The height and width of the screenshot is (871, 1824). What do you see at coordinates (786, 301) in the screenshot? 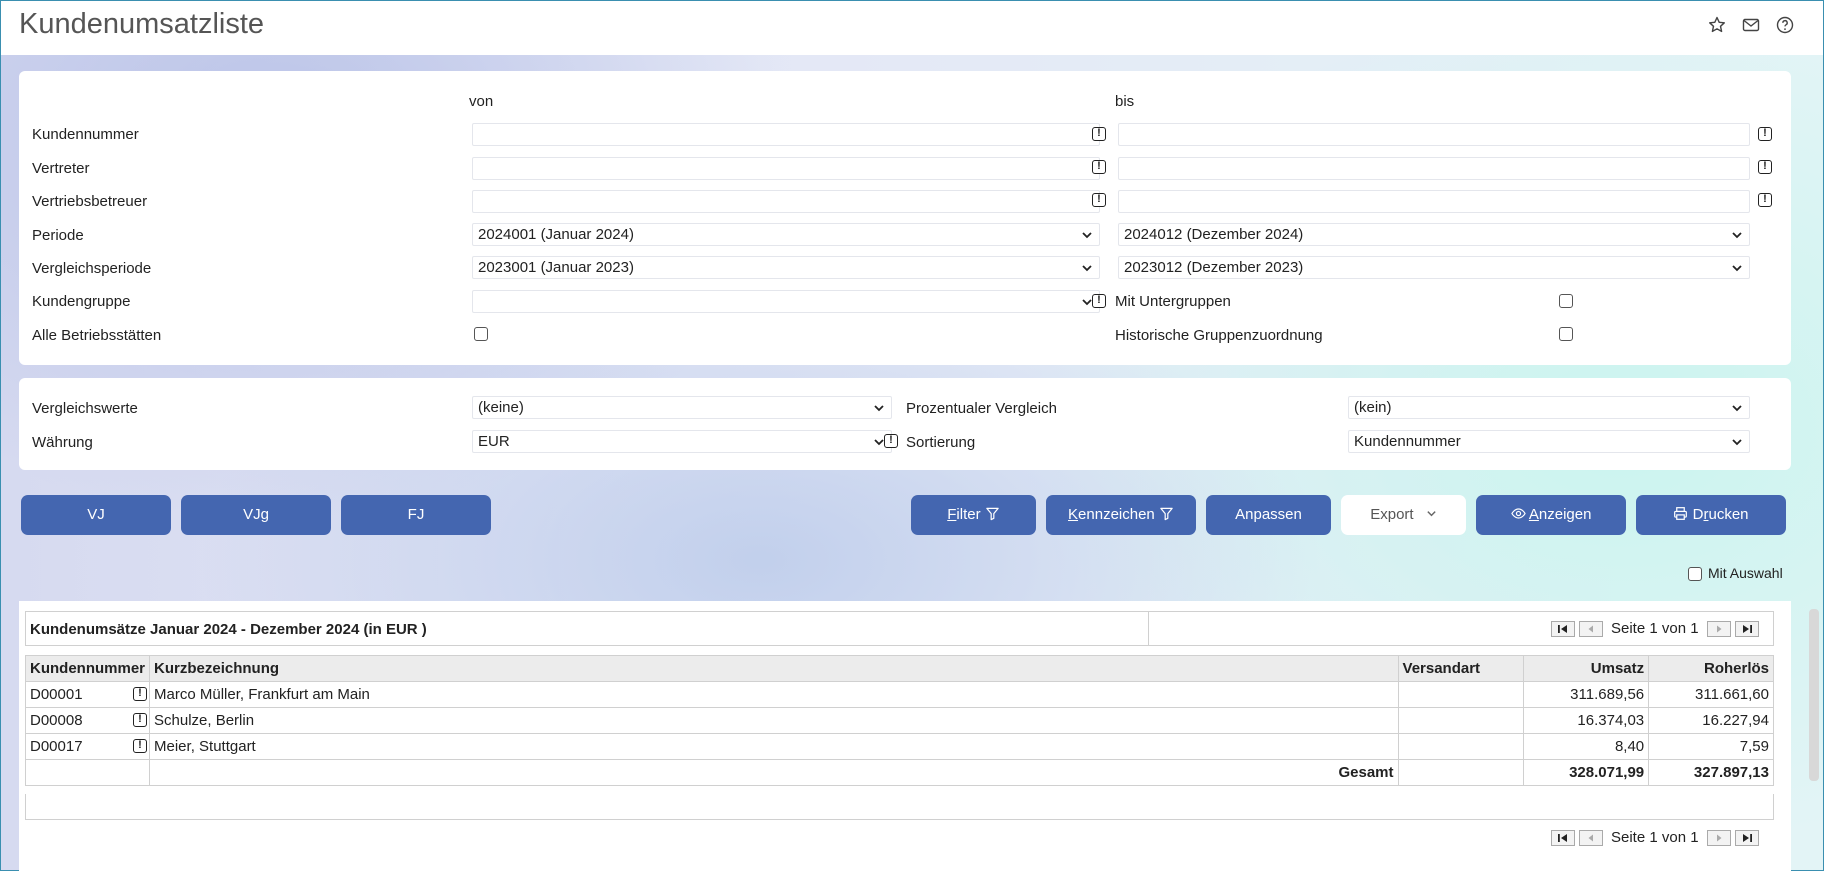
I see `kundengruppe-select` at bounding box center [786, 301].